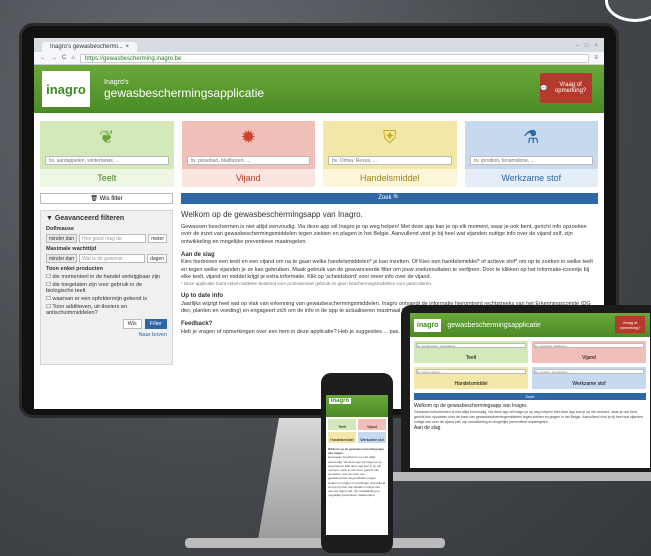 The image size is (651, 556). I want to click on leaf-icon: ❦, so click(107, 137).